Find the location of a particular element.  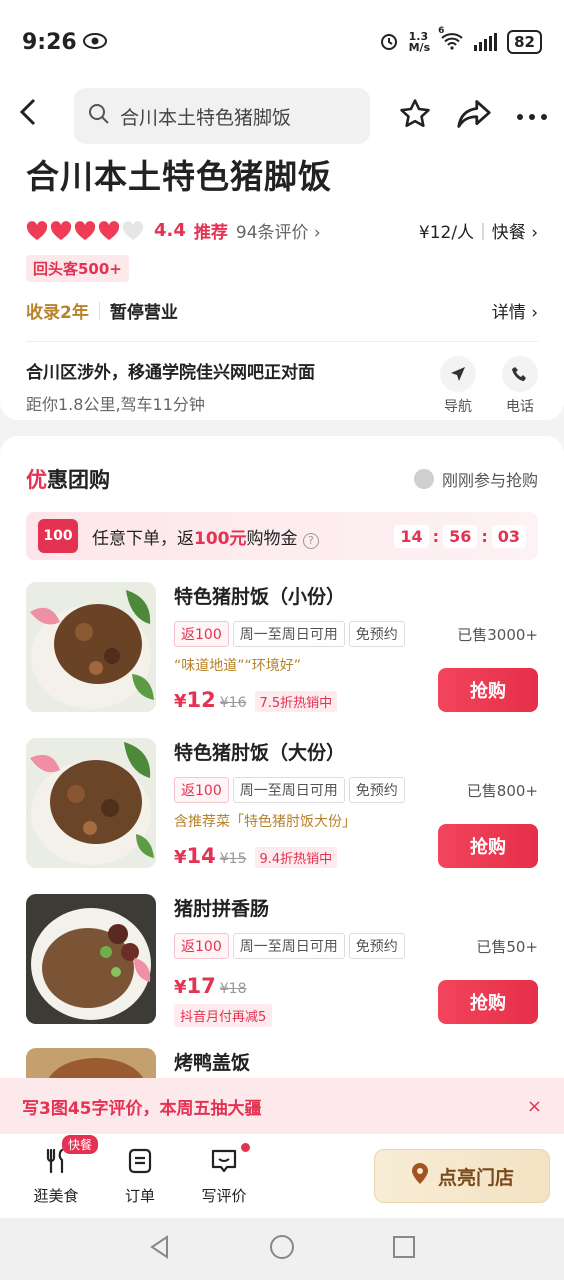

search-input: 合川本土特色猪脚饭 is located at coordinates (222, 116).